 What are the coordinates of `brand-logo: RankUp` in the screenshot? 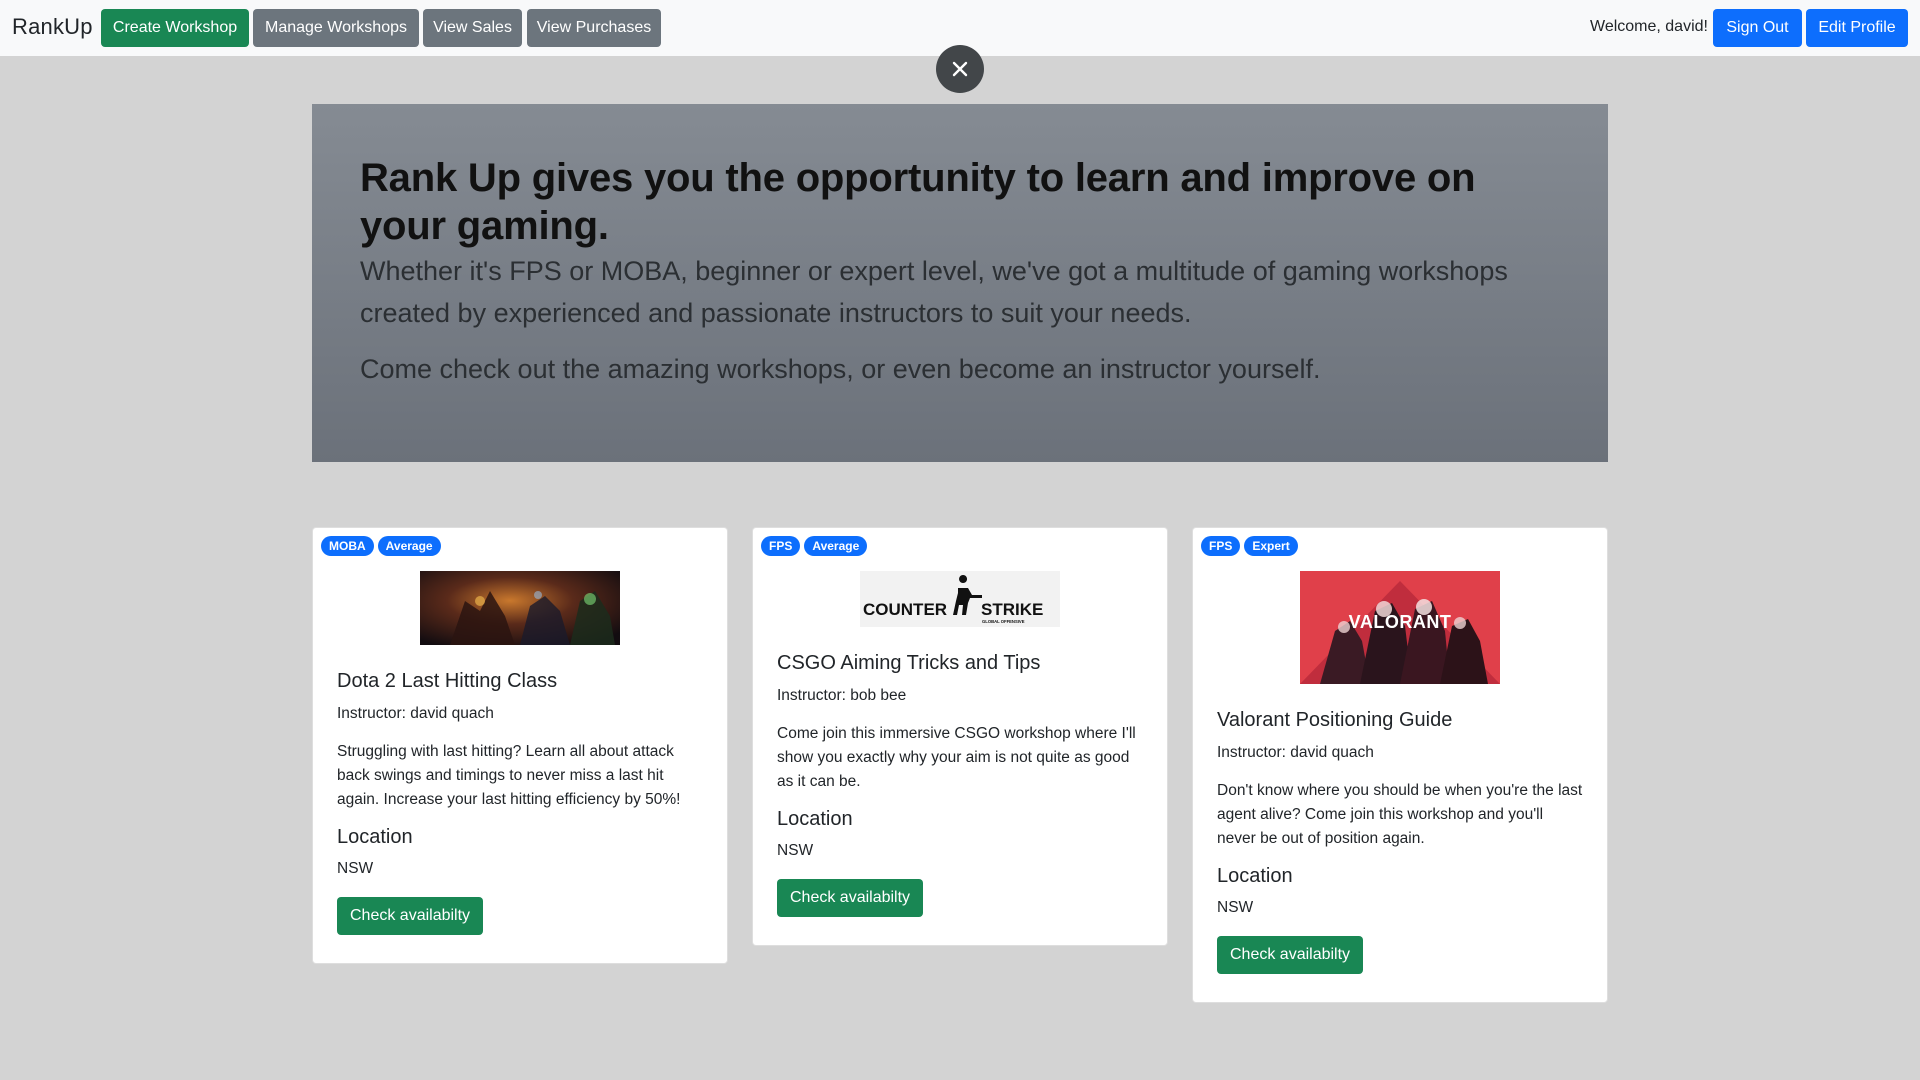 It's located at (52, 27).